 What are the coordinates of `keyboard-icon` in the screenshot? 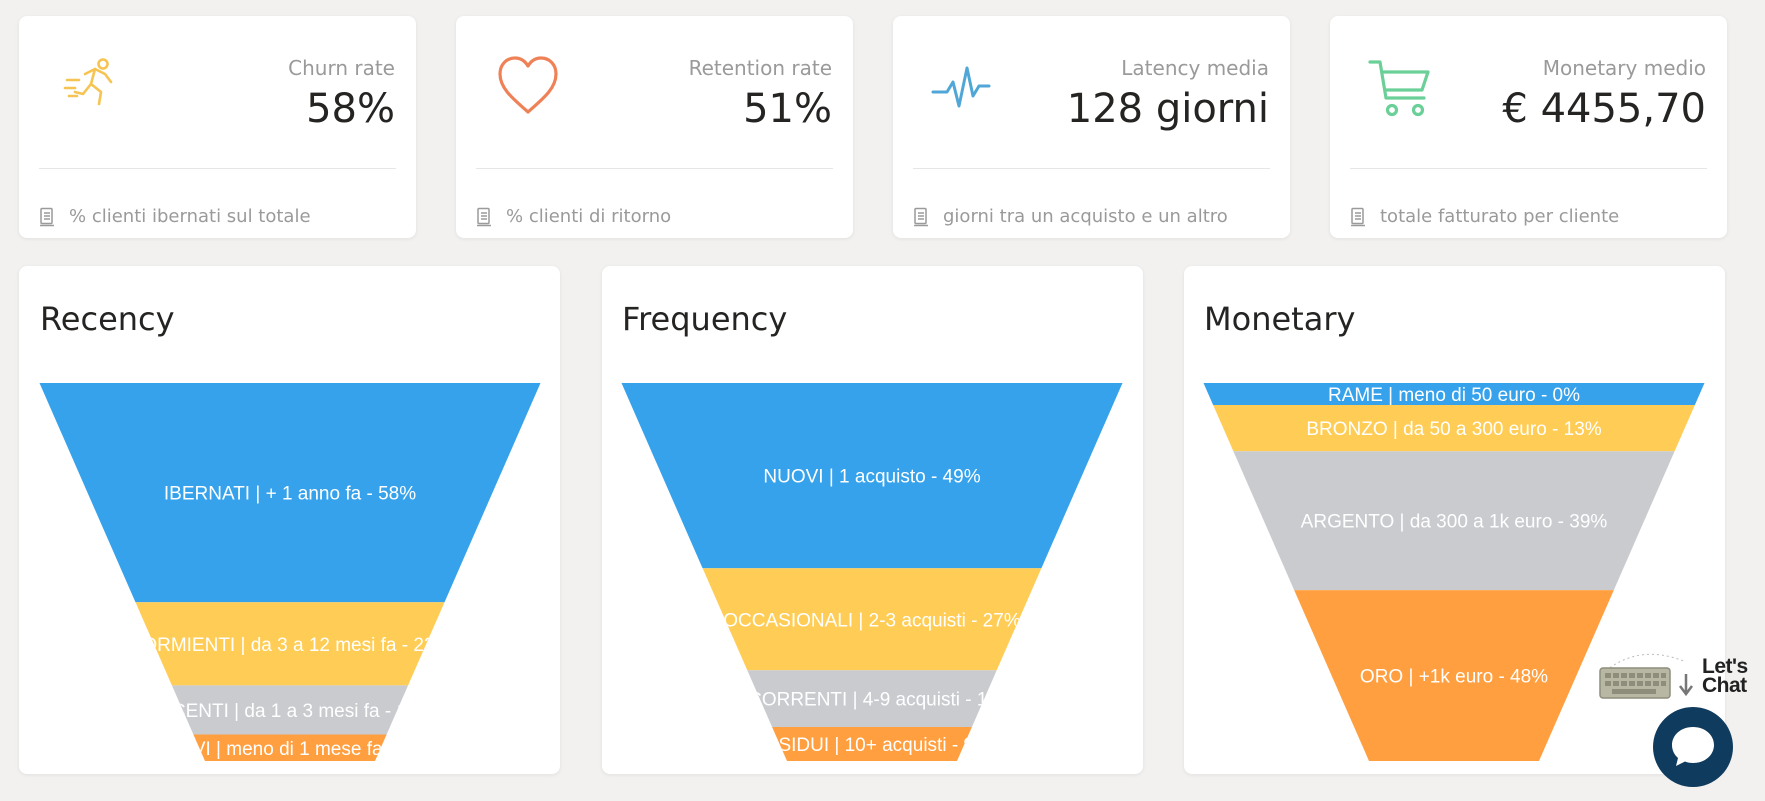 It's located at (1646, 676).